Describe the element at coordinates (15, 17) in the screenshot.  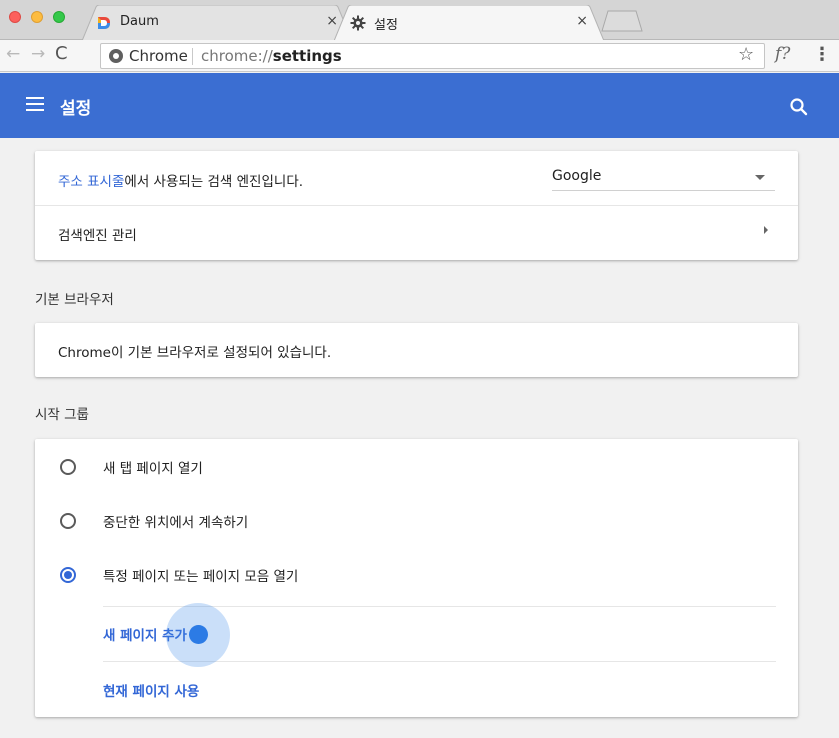
I see `window-close-button` at that location.